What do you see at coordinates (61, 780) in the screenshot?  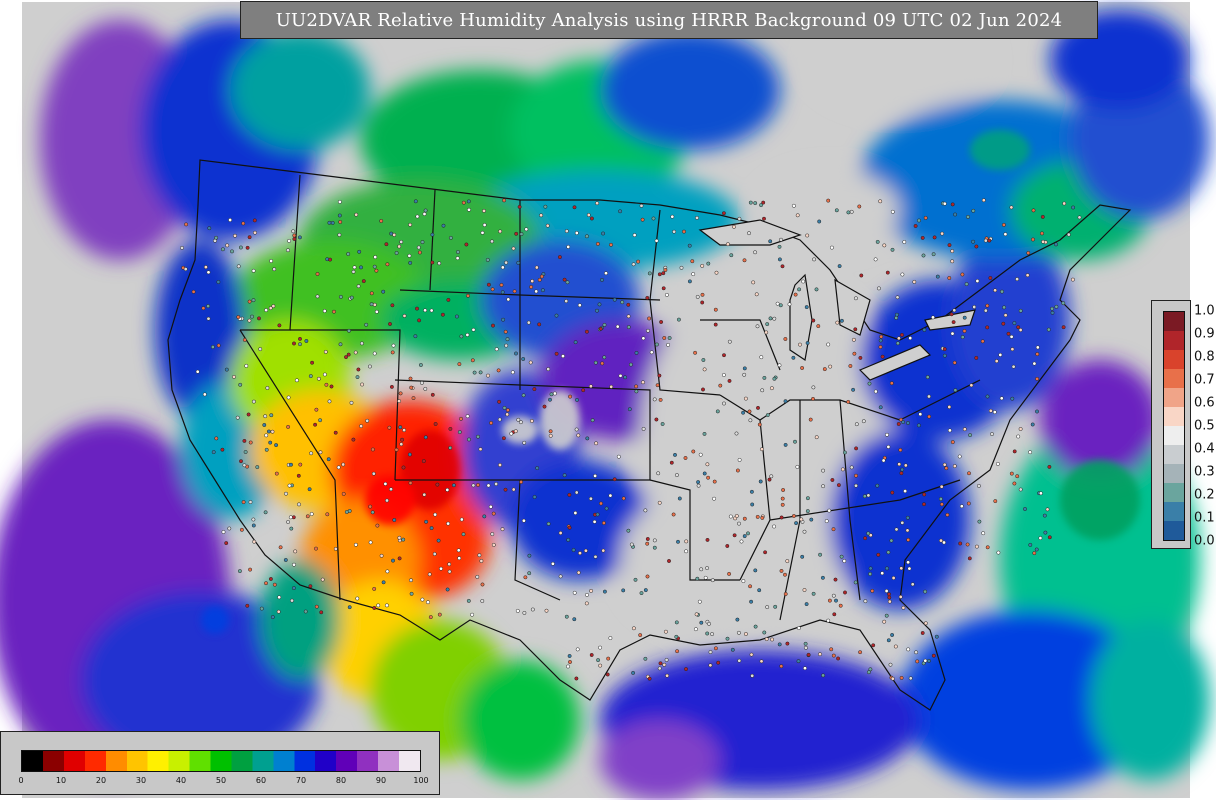 I see `bottom-colorbar-tick: 10` at bounding box center [61, 780].